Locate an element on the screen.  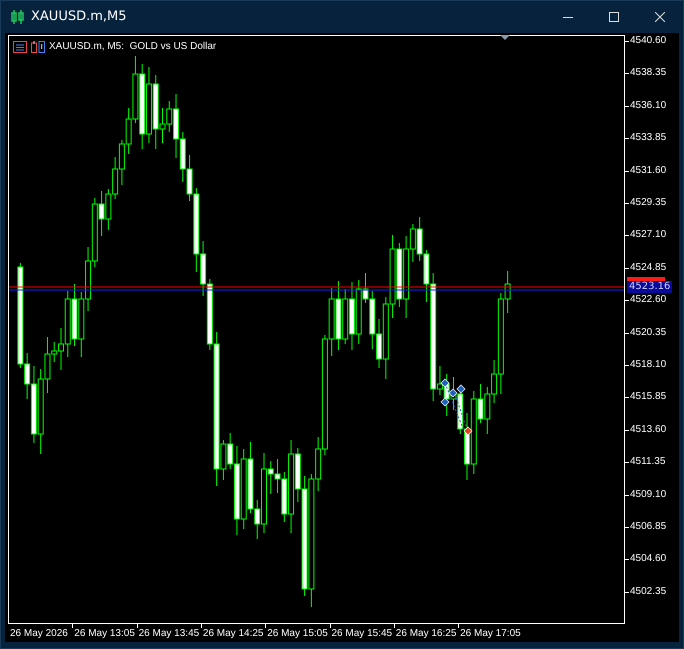
price-label: 4518.10 is located at coordinates (648, 365).